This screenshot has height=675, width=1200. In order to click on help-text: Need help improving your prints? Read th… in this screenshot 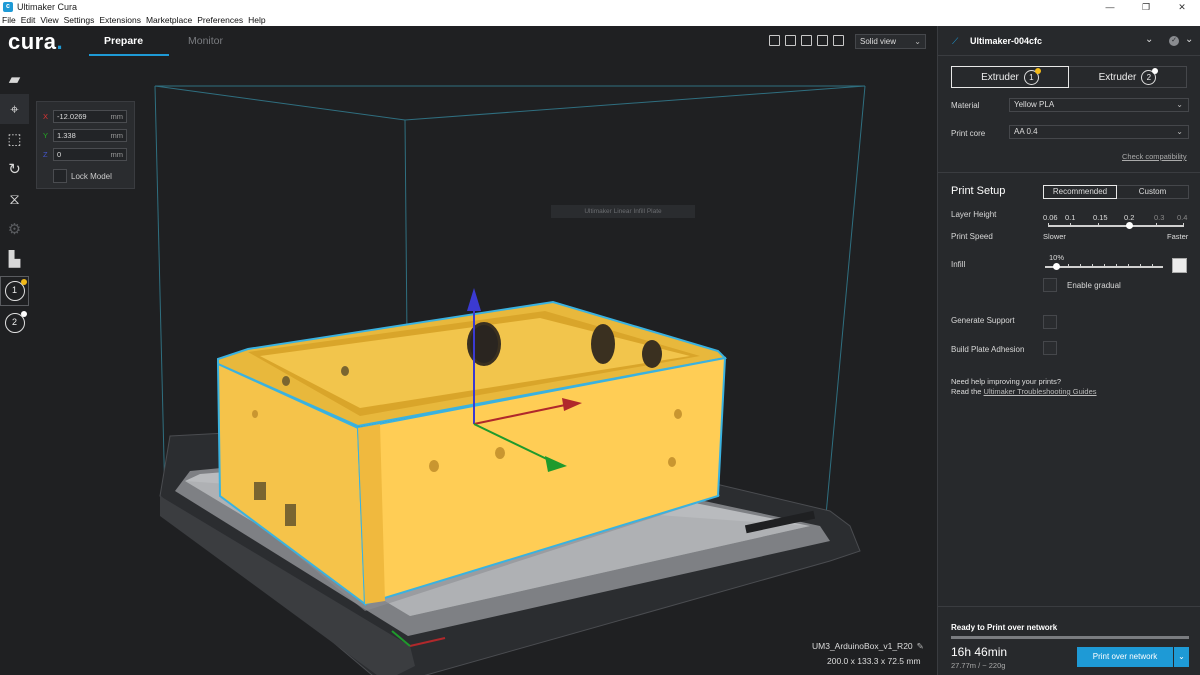, I will do `click(1024, 386)`.